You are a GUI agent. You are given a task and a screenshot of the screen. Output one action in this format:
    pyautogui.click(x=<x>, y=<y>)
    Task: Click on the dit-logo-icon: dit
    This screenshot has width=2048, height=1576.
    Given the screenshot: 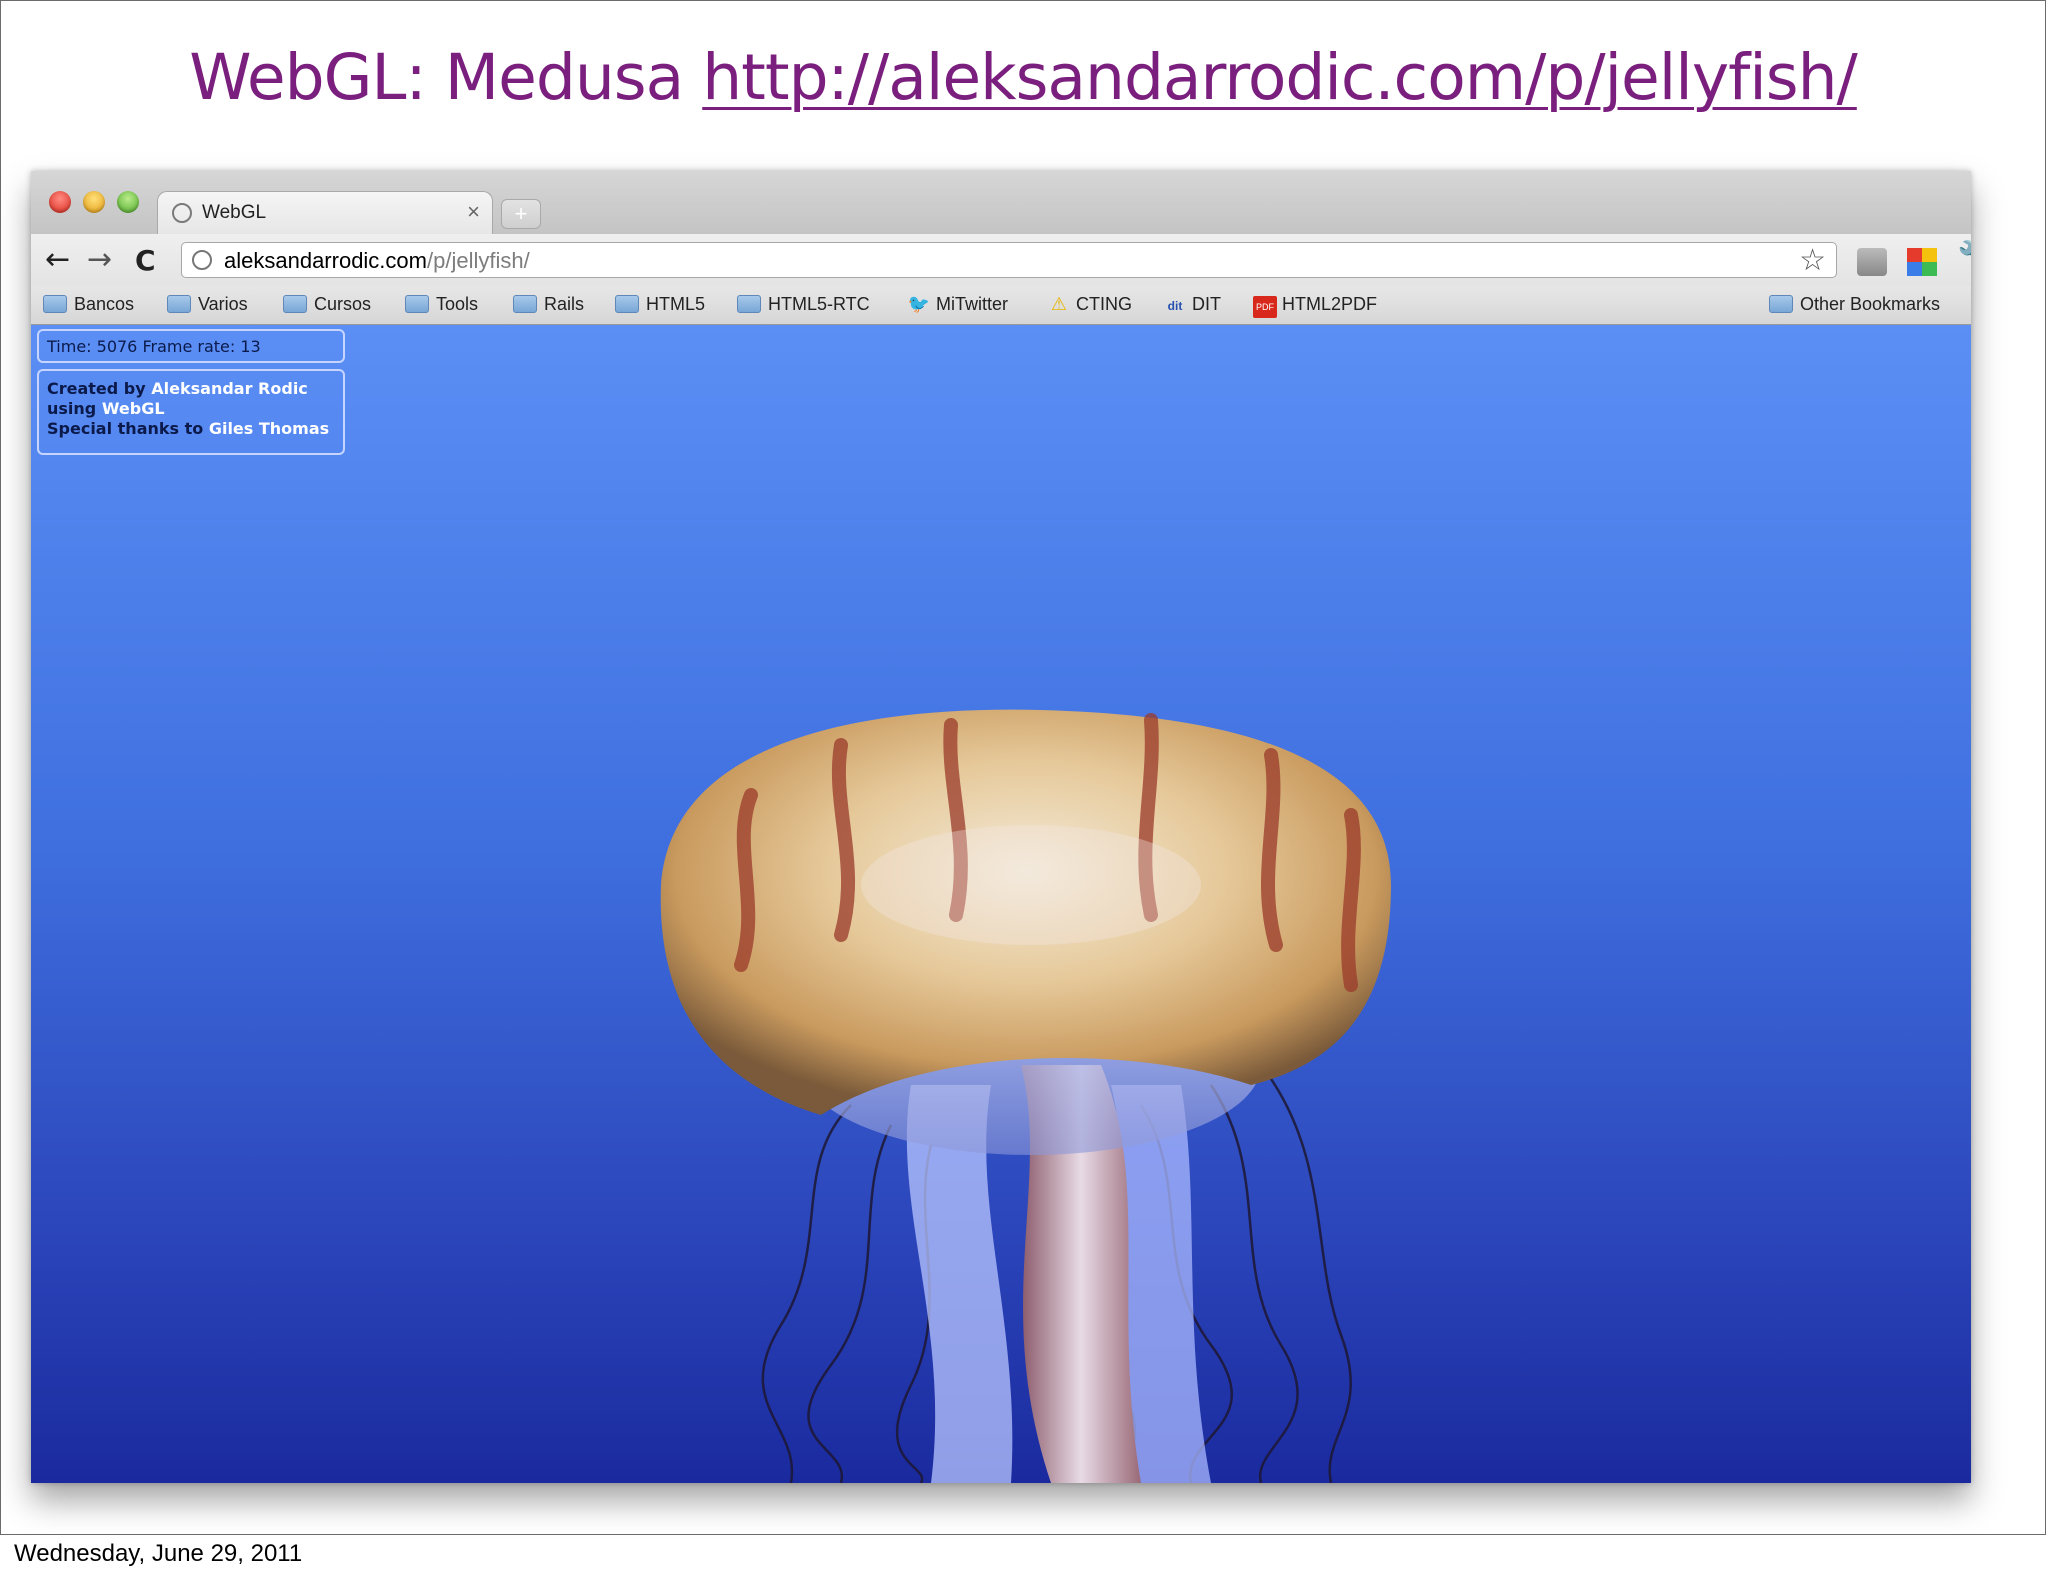 What is the action you would take?
    pyautogui.click(x=1175, y=306)
    